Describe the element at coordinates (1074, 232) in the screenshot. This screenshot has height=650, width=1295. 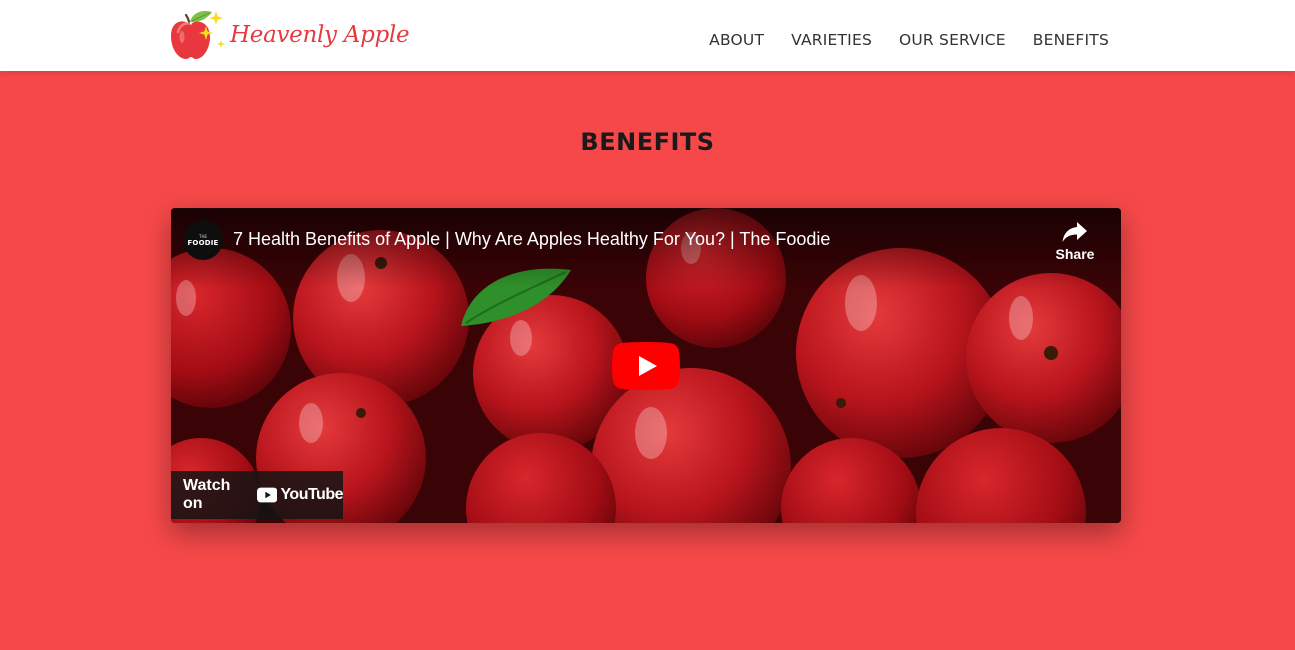
I see `share-arrow-icon` at that location.